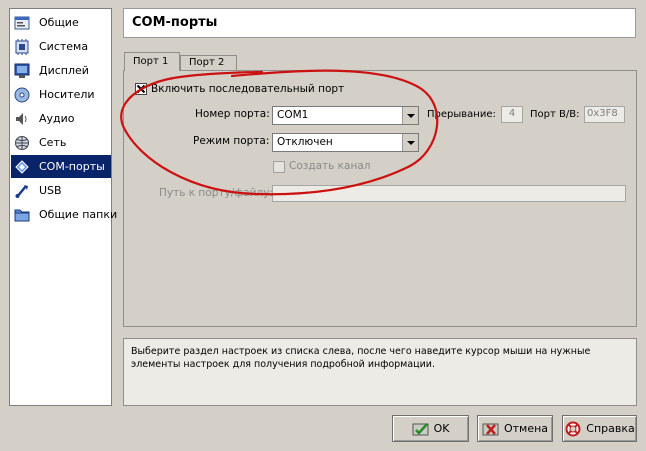 Image resolution: width=646 pixels, height=451 pixels. Describe the element at coordinates (22, 70) in the screenshot. I see `display-monitor-icon` at that location.